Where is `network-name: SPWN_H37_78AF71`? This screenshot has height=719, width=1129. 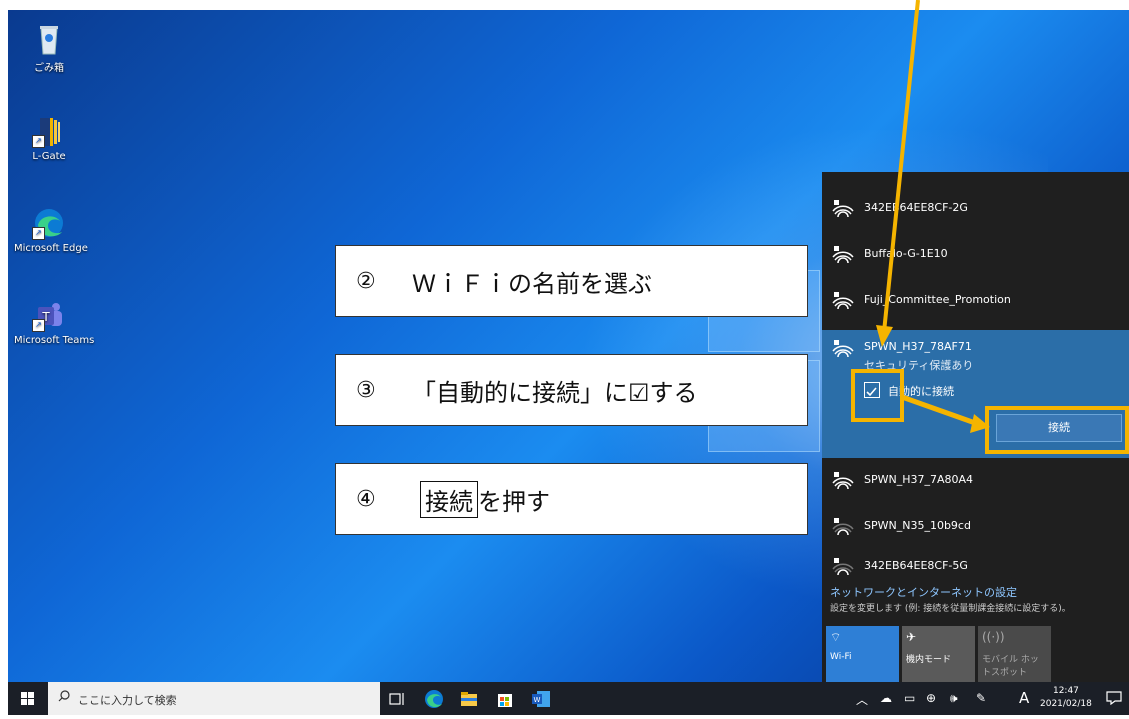 network-name: SPWN_H37_78AF71 is located at coordinates (918, 346).